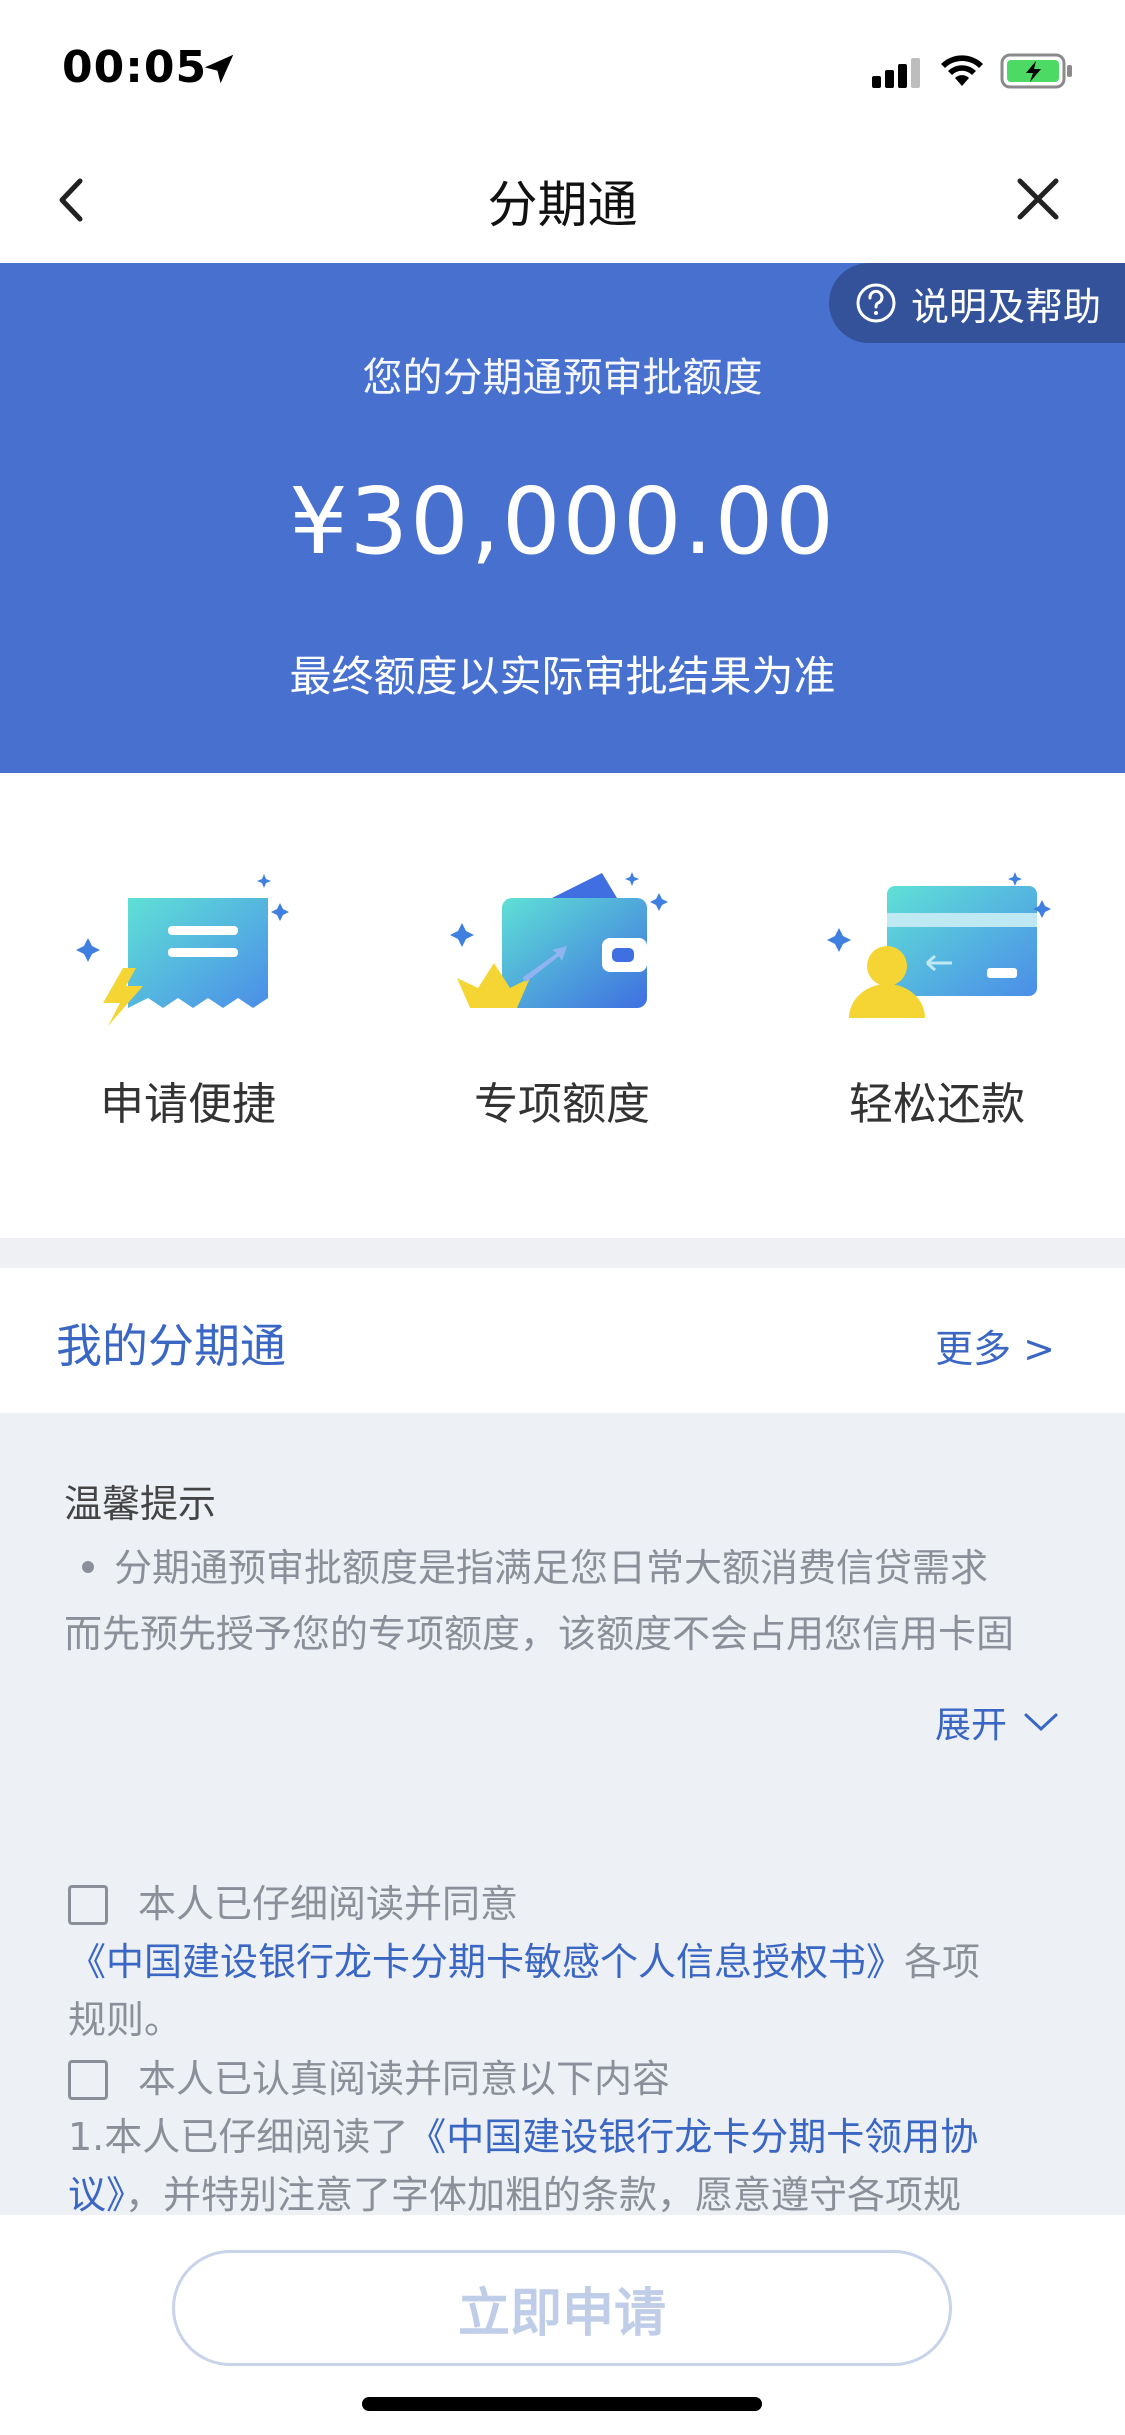  Describe the element at coordinates (562, 378) in the screenshot. I see `limit-label: 您的分期通预审批额度` at that location.